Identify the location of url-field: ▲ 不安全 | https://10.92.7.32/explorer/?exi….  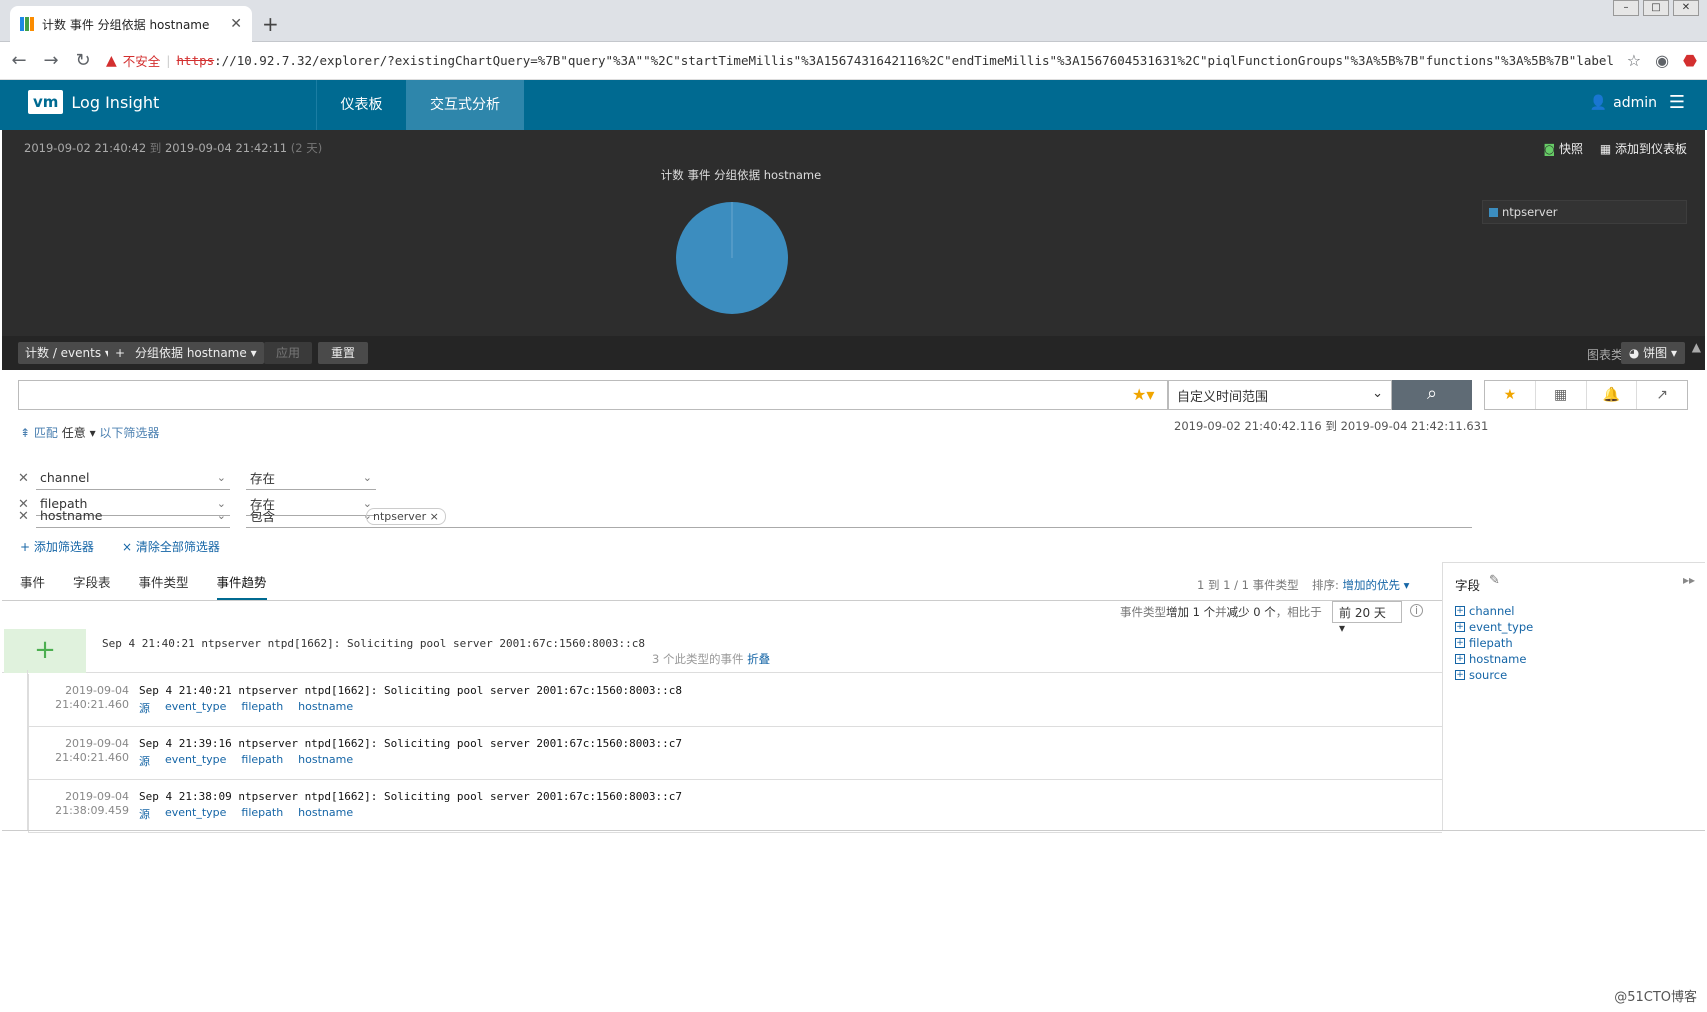
(859, 61).